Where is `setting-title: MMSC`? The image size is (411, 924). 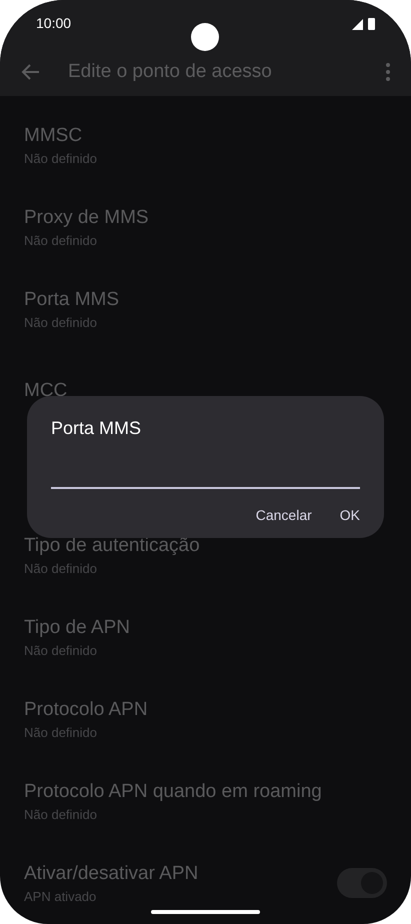
setting-title: MMSC is located at coordinates (60, 135).